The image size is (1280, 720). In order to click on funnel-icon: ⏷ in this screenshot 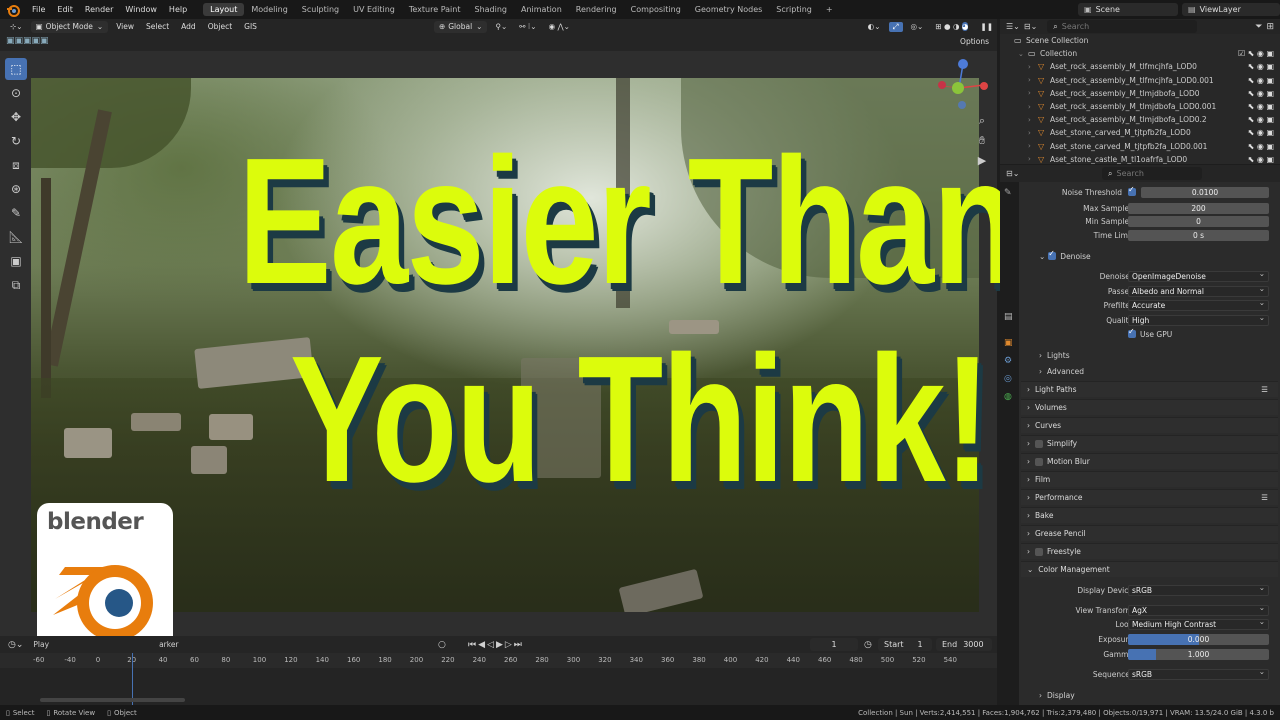, I will do `click(1258, 27)`.